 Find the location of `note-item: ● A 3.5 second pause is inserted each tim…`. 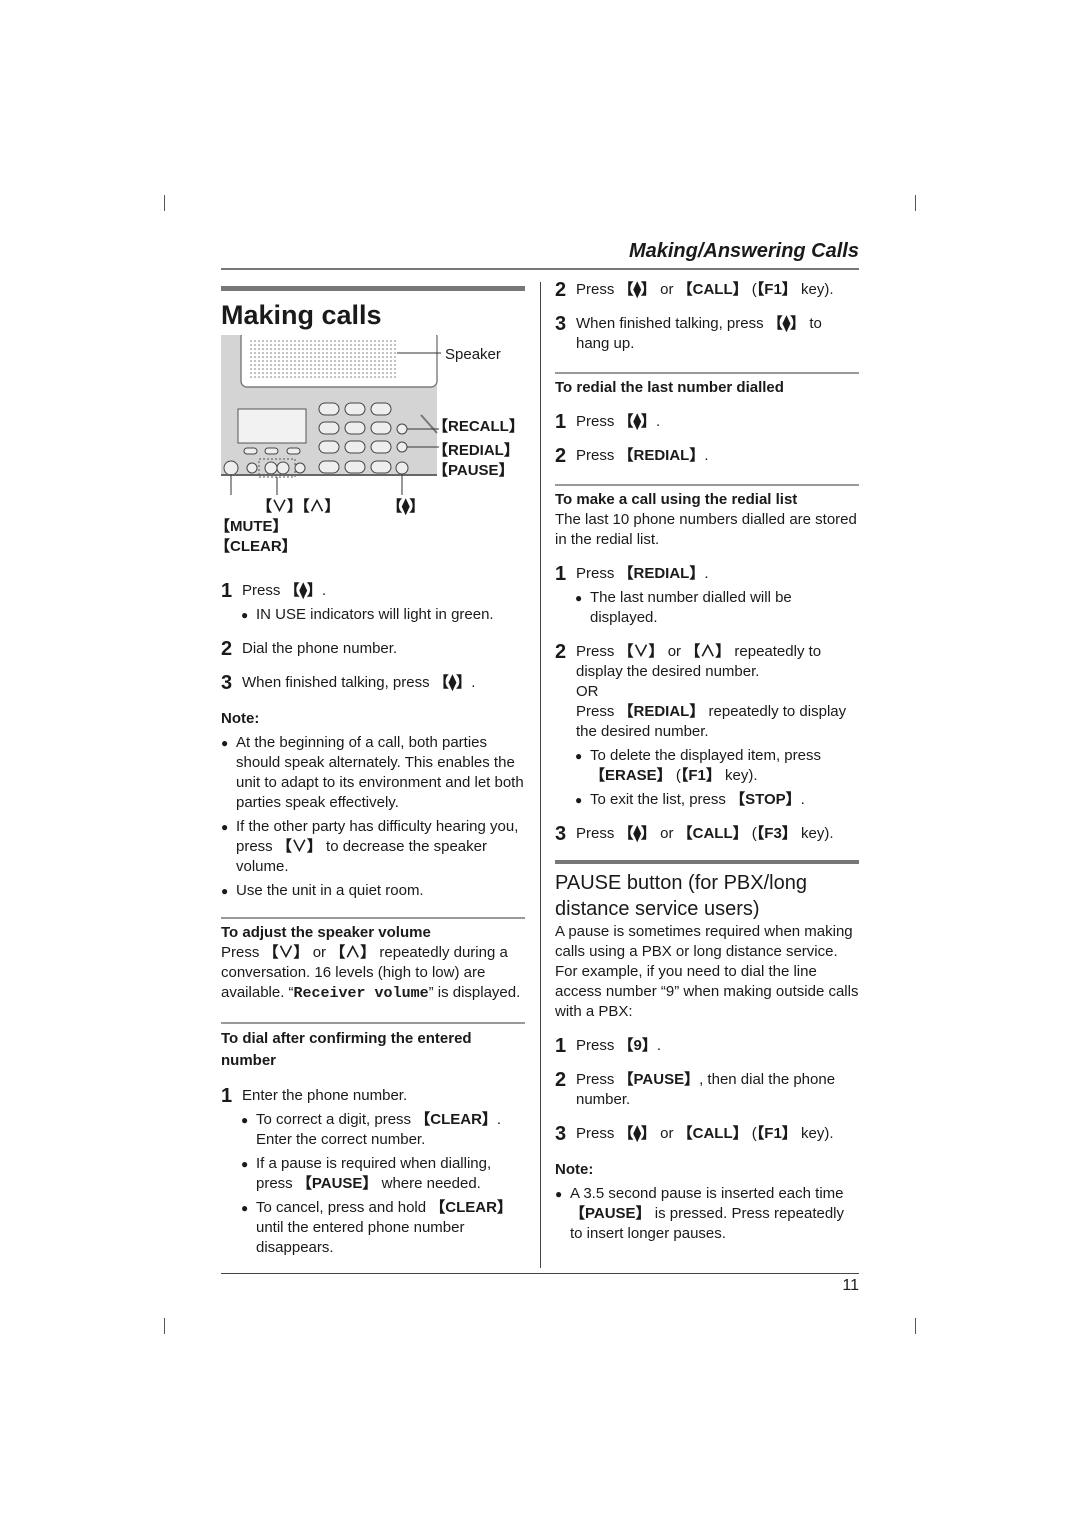

note-item: ● A 3.5 second pause is inserted each tim… is located at coordinates (707, 1214).